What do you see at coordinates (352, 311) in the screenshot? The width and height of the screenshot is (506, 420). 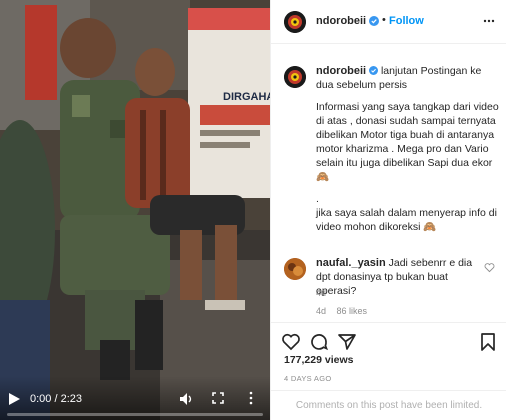 I see `comment-likes: 86 likes` at bounding box center [352, 311].